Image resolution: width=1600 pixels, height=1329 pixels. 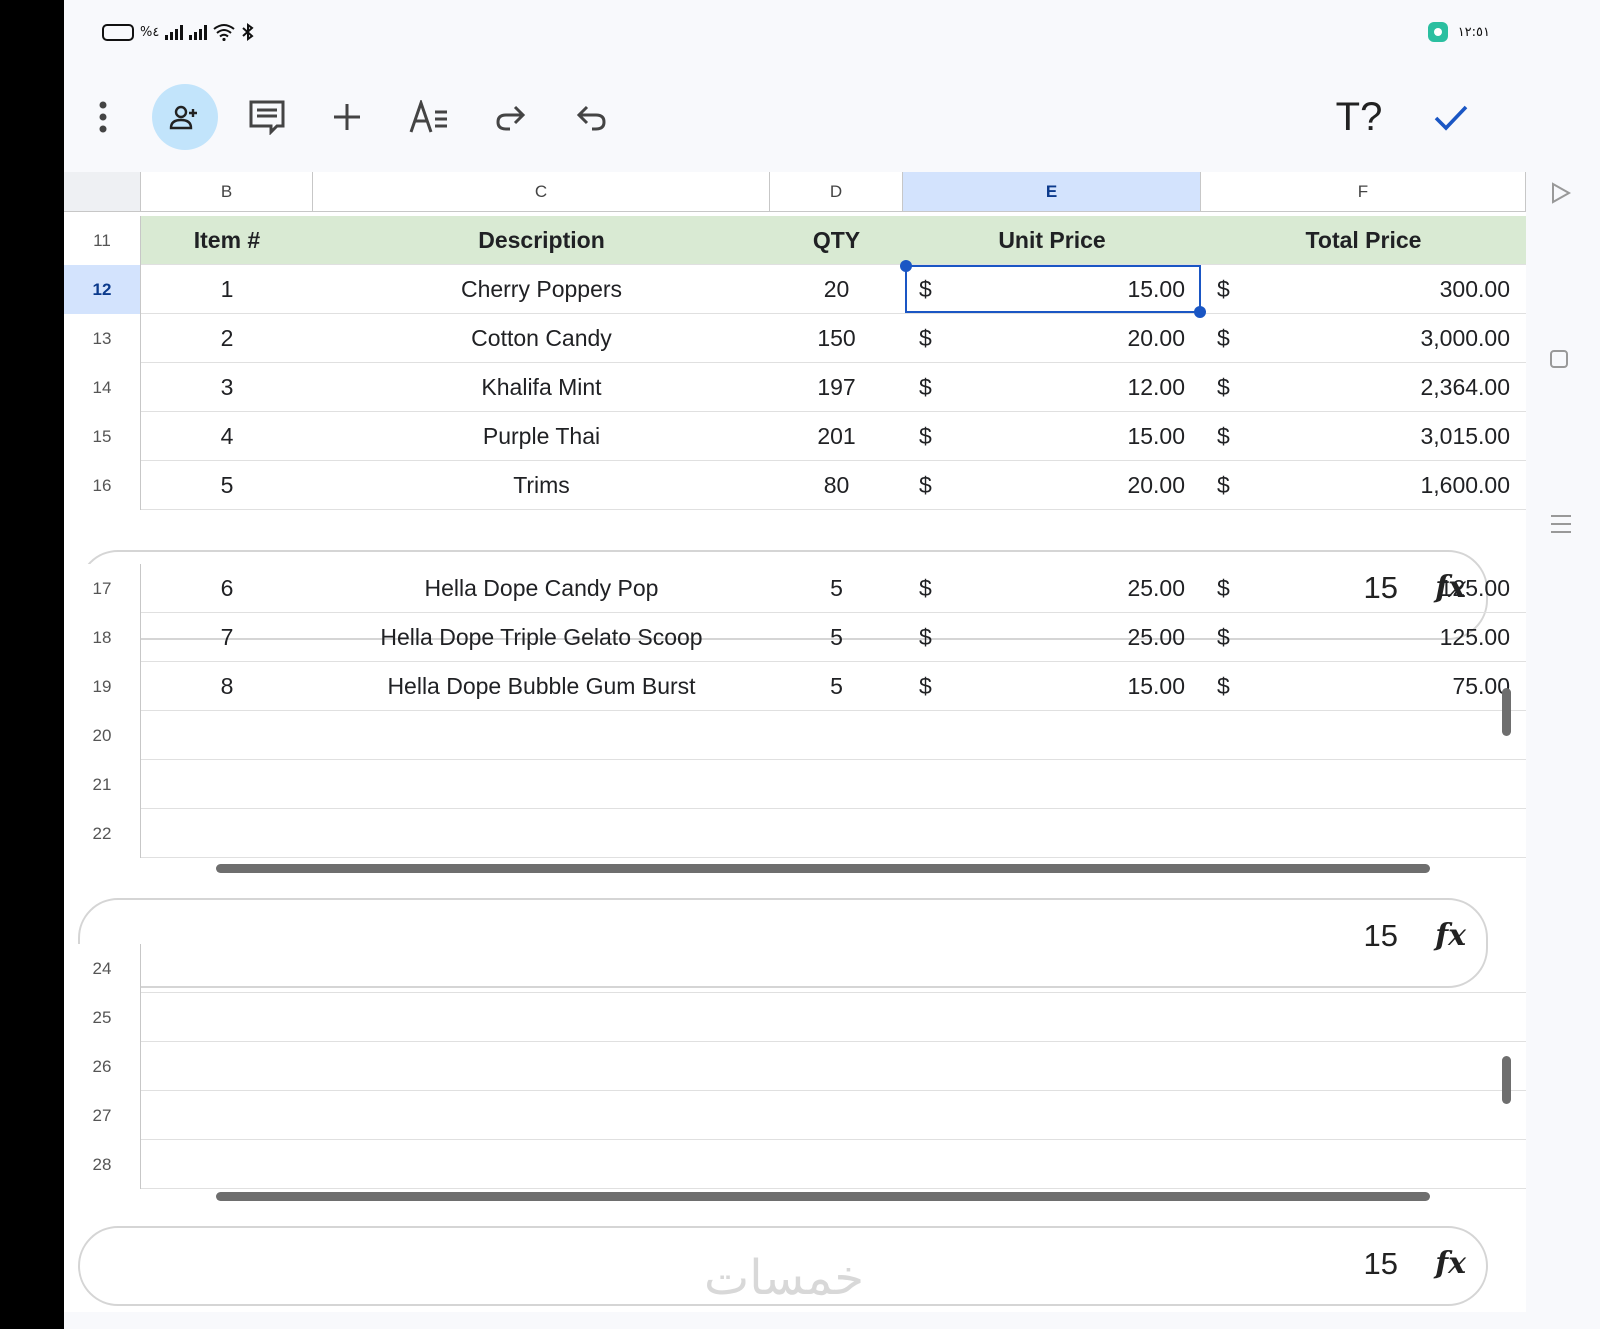 I want to click on text-style-button: T?, so click(x=1359, y=117).